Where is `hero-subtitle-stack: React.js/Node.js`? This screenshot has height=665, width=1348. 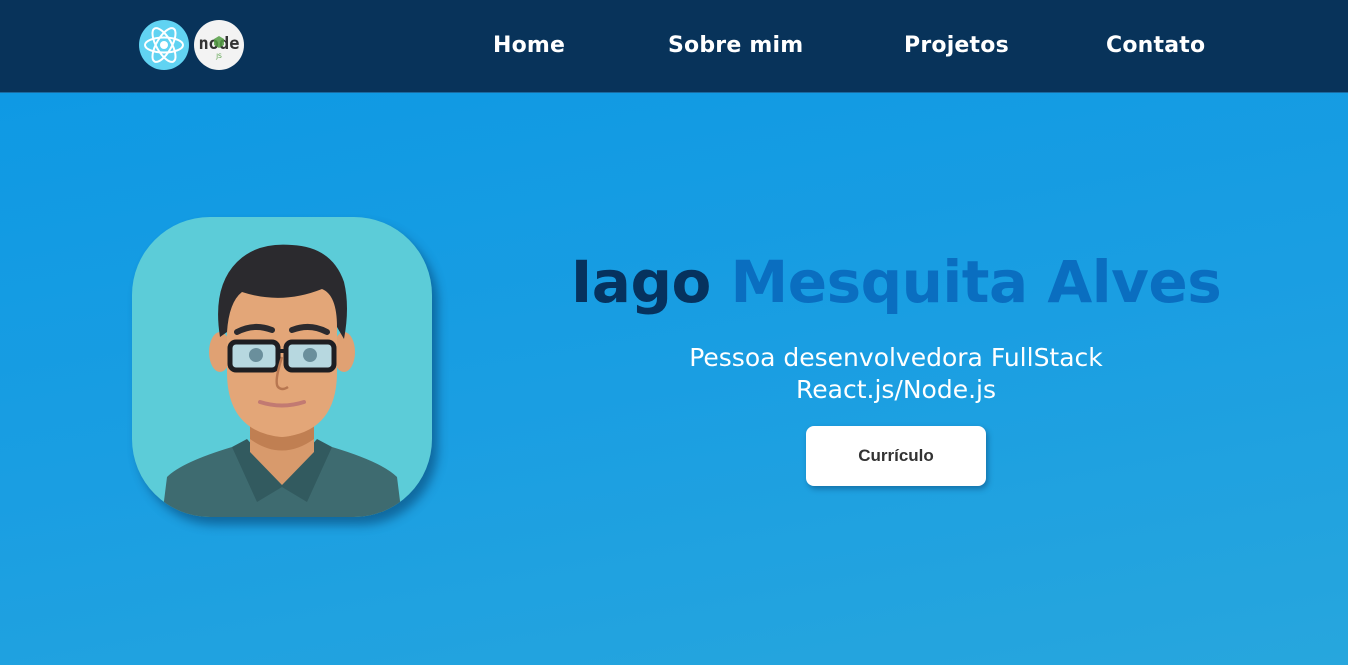
hero-subtitle-stack: React.js/Node.js is located at coordinates (896, 389).